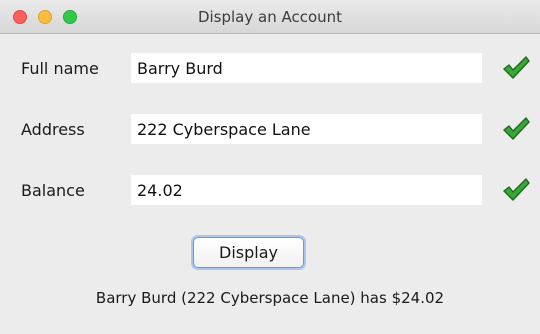 The image size is (540, 334). I want to click on title-bar: Display an Account, so click(270, 17).